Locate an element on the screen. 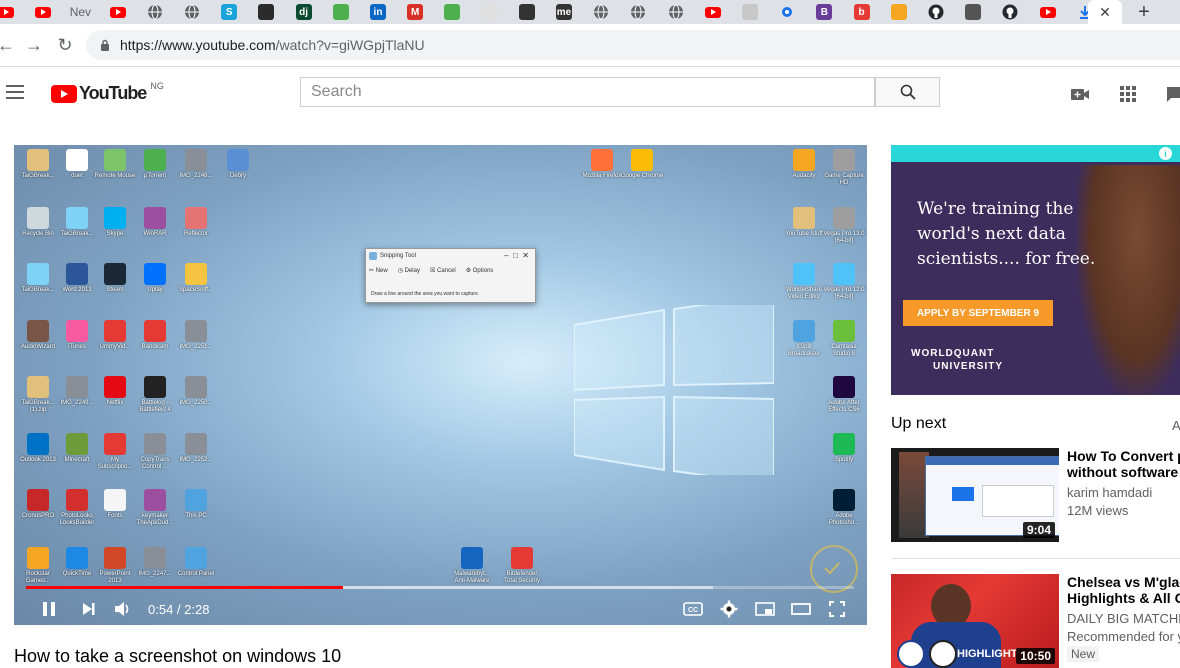 The image size is (1180, 668). lock-icon is located at coordinates (105, 45).